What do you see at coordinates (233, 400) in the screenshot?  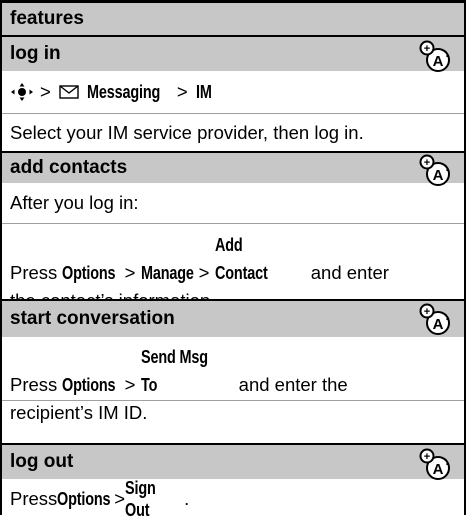 I see `divider` at bounding box center [233, 400].